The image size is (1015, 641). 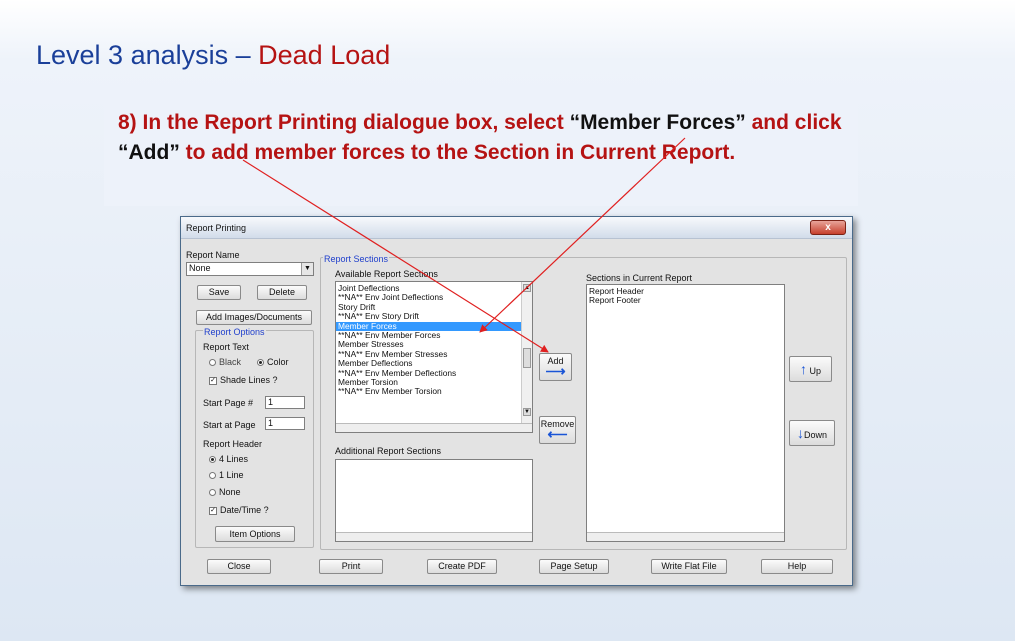 I want to click on radio-none: None, so click(x=225, y=492).